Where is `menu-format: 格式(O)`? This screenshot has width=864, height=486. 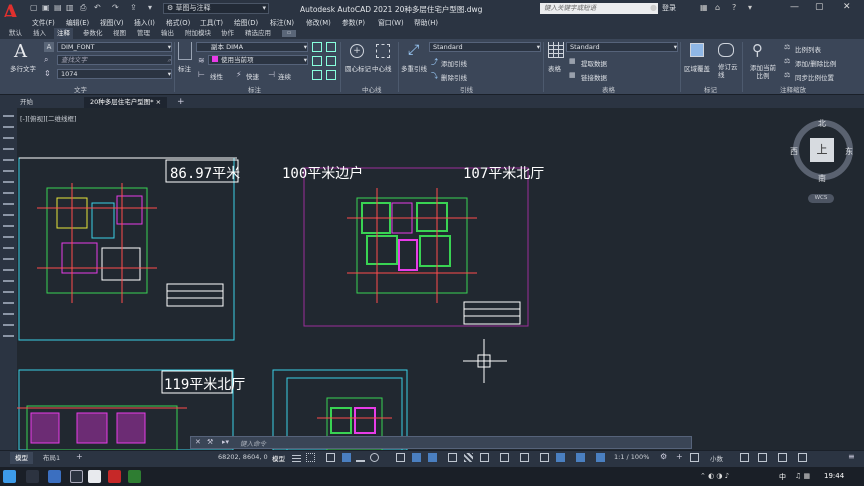
menu-format: 格式(O) is located at coordinates (178, 22).